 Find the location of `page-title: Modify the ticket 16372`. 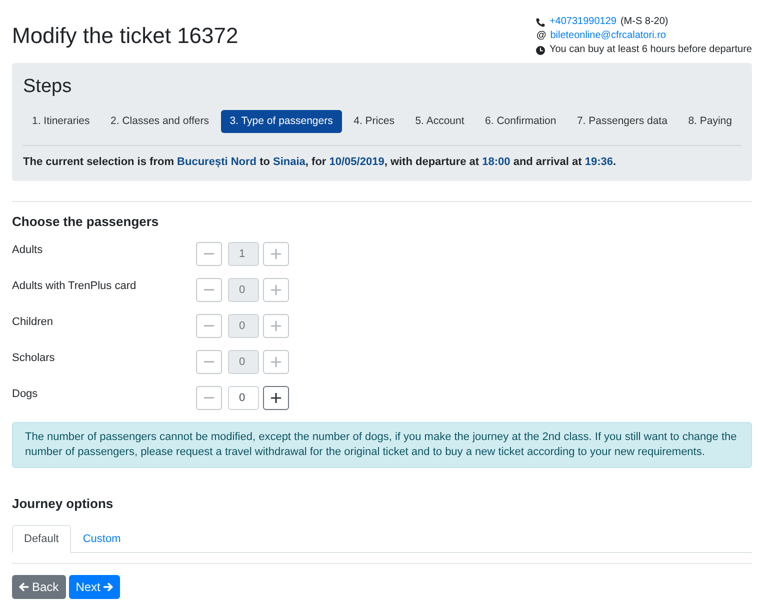

page-title: Modify the ticket 16372 is located at coordinates (125, 36).